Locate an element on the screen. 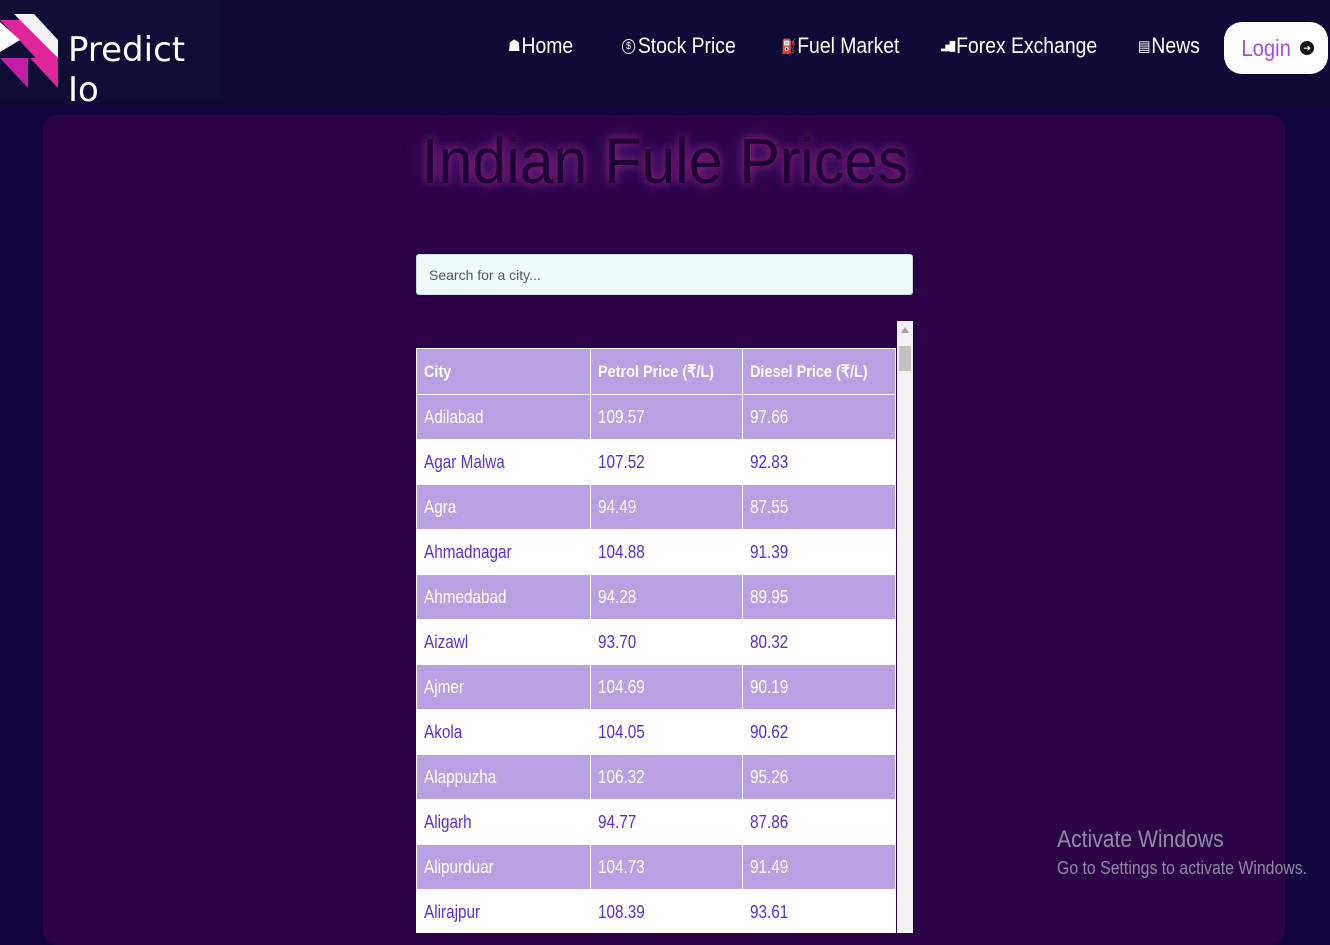  home-icon: ☗ is located at coordinates (514, 46).